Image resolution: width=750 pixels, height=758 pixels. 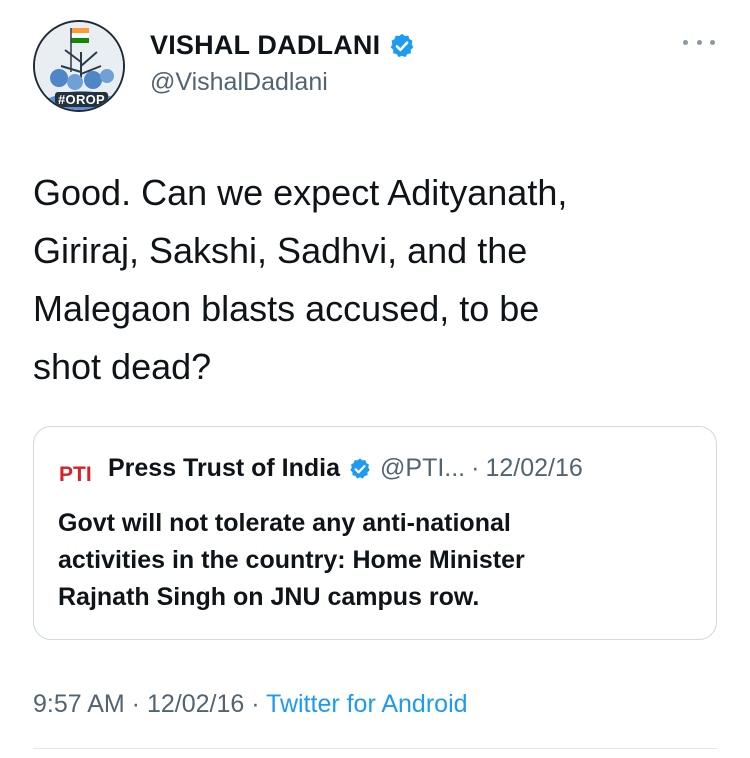 I want to click on tweet-text-line: Giriraj, Sakshi, Sadhvi, and the, so click(x=280, y=250).